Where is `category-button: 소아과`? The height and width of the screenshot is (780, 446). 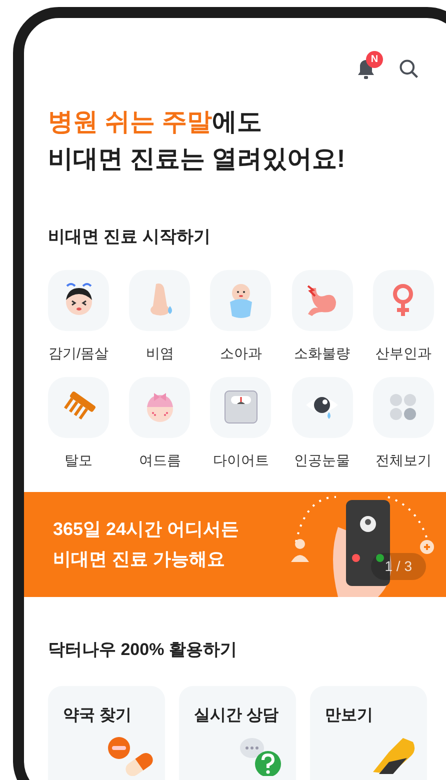
category-button: 소아과 is located at coordinates (241, 318).